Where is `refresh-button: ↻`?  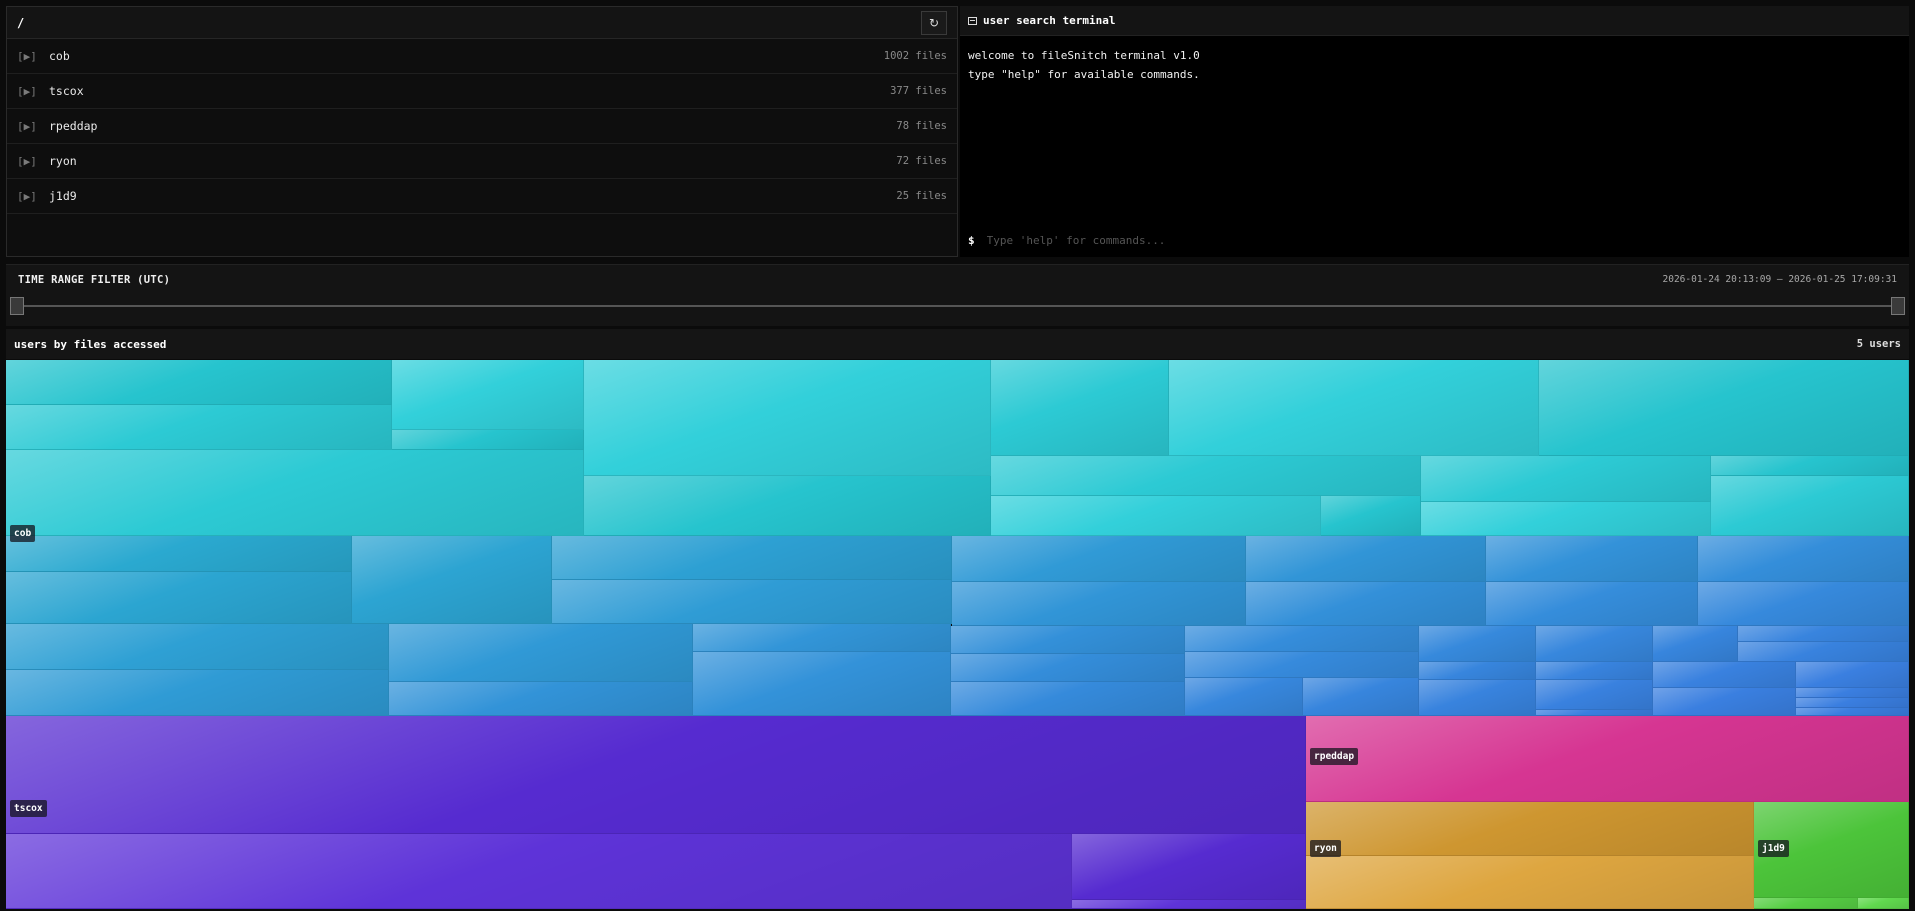
refresh-button: ↻ is located at coordinates (934, 22).